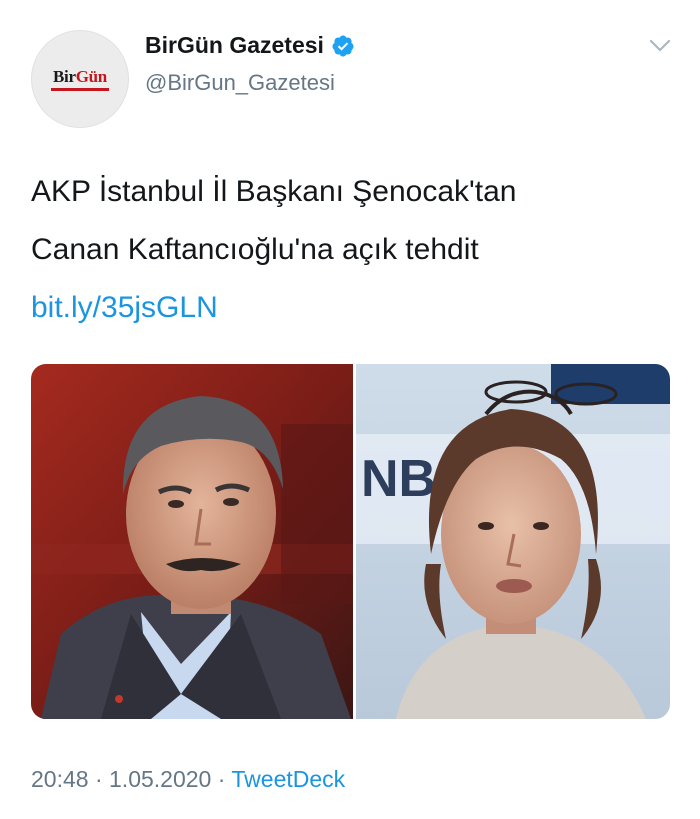  What do you see at coordinates (64, 76) in the screenshot?
I see `logo-text-bir: Bir` at bounding box center [64, 76].